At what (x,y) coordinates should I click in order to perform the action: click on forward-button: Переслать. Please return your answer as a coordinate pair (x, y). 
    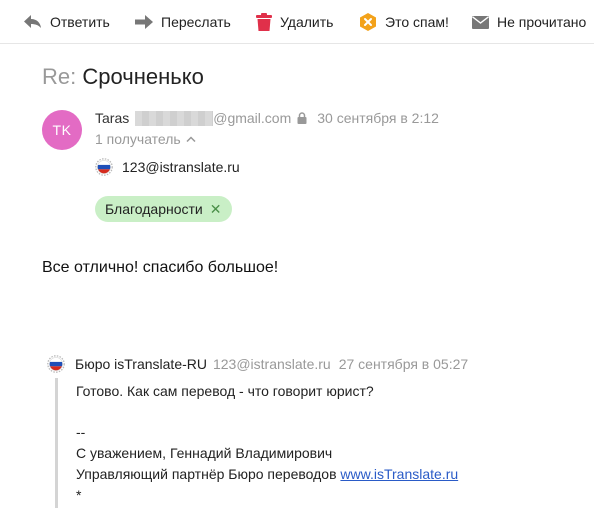
    Looking at the image, I should click on (183, 22).